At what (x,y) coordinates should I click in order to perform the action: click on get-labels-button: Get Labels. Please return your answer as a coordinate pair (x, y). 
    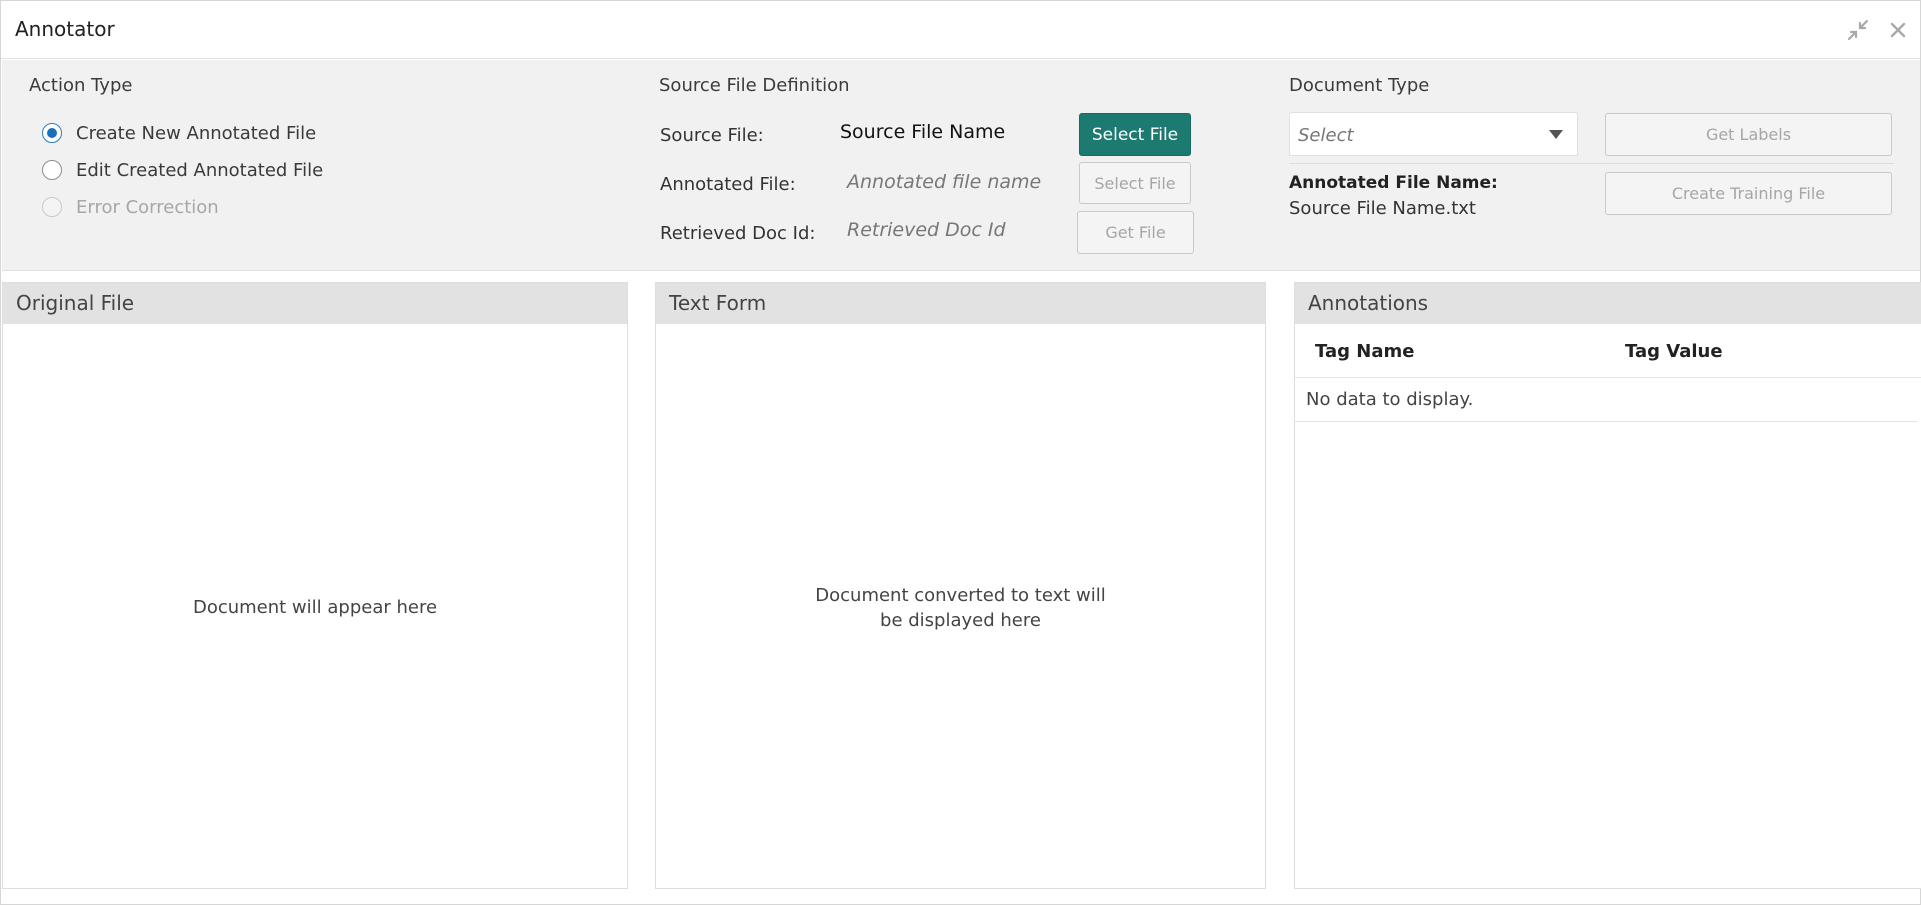
    Looking at the image, I should click on (1748, 134).